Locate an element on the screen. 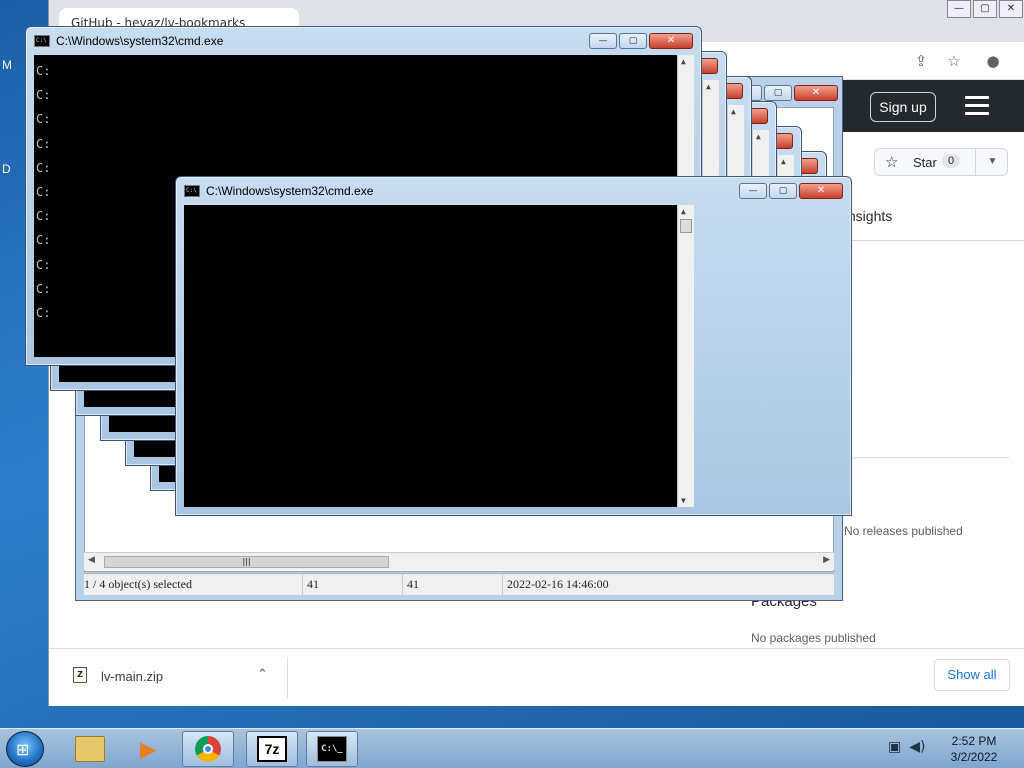 This screenshot has width=1024, height=768. taskbar-media-player: ▶ is located at coordinates (148, 749).